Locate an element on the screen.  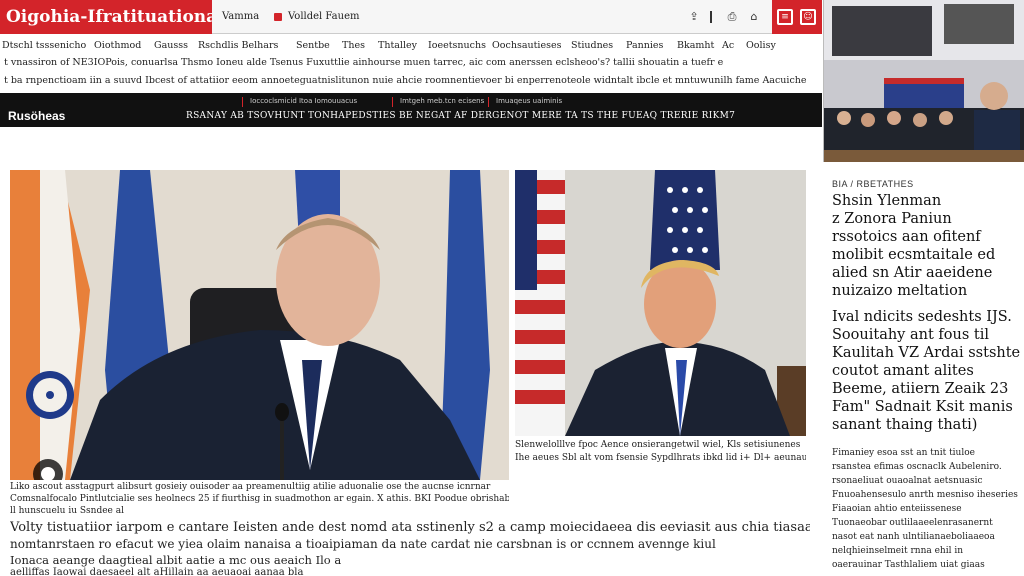
conference-photo-graphic is located at coordinates (924, 81).